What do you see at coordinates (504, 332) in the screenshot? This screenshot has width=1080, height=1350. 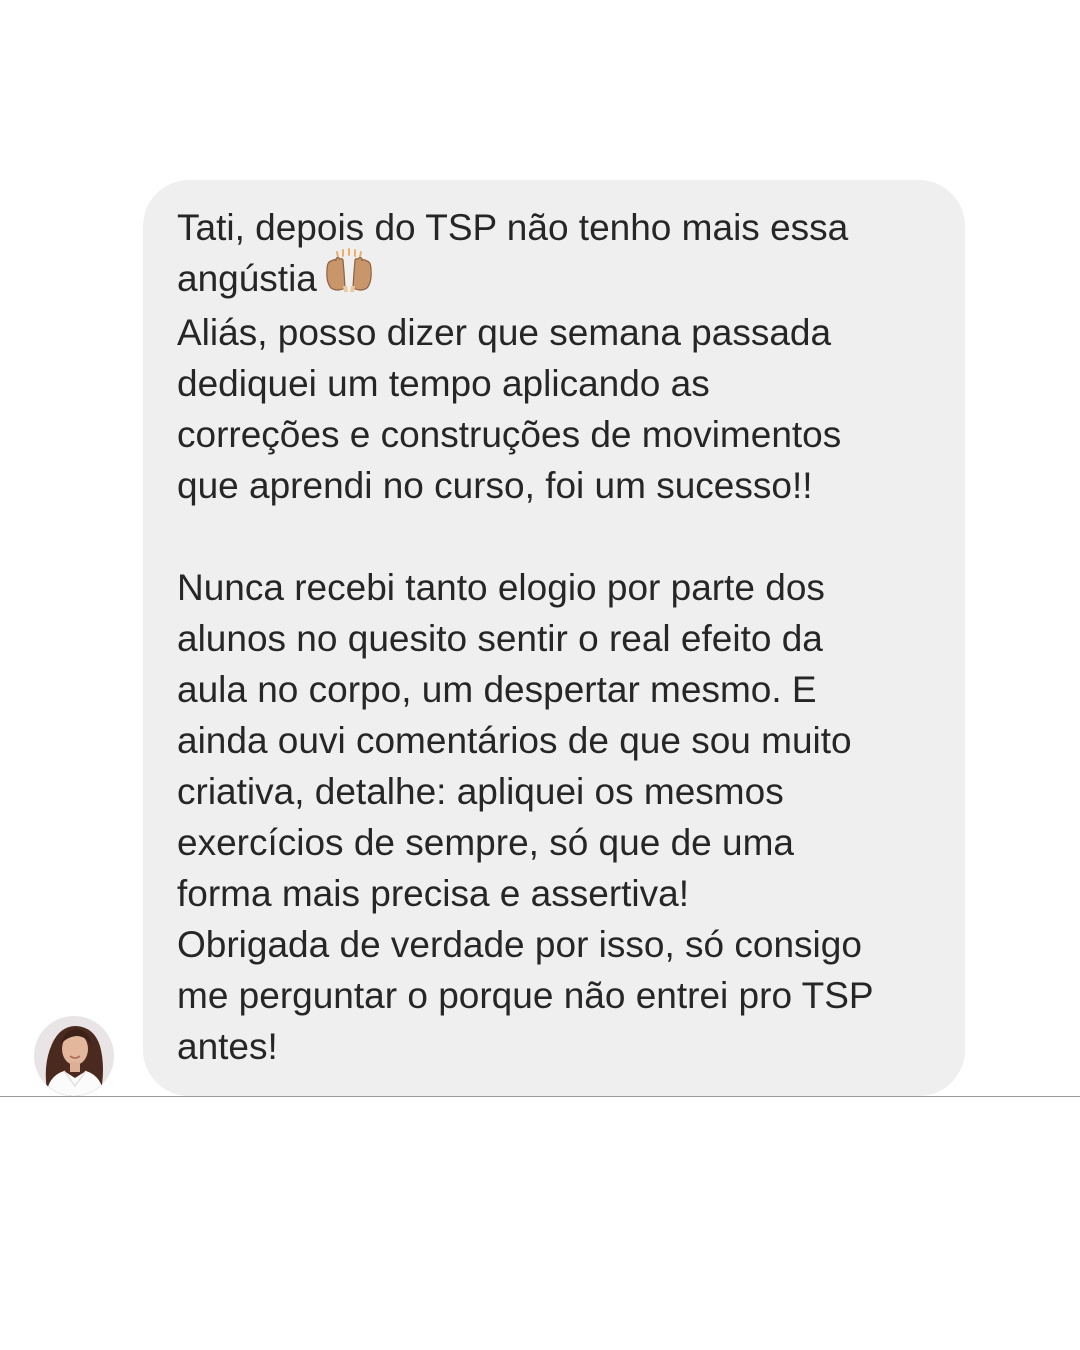 I see `message-line: Aliás, posso dizer que semana passada` at bounding box center [504, 332].